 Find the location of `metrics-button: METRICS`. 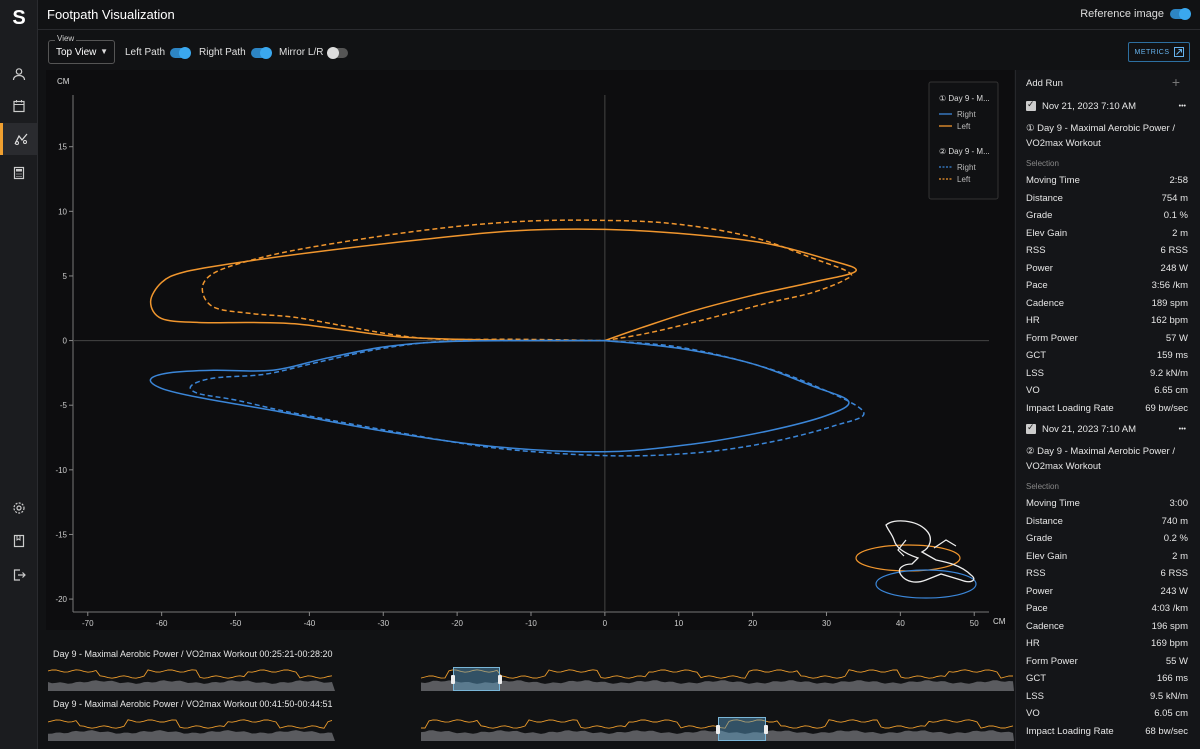

metrics-button: METRICS is located at coordinates (1159, 52).